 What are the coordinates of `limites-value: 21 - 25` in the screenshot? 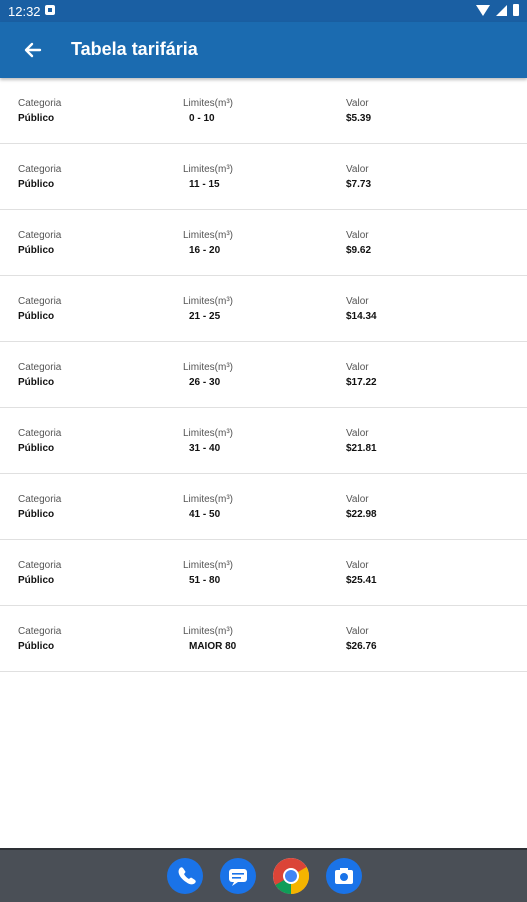 It's located at (205, 316).